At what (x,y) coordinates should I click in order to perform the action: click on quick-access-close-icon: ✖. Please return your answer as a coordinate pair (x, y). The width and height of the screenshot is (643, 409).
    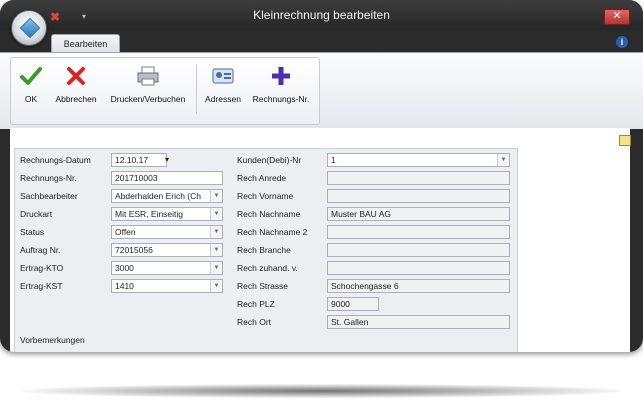
    Looking at the image, I should click on (57, 17).